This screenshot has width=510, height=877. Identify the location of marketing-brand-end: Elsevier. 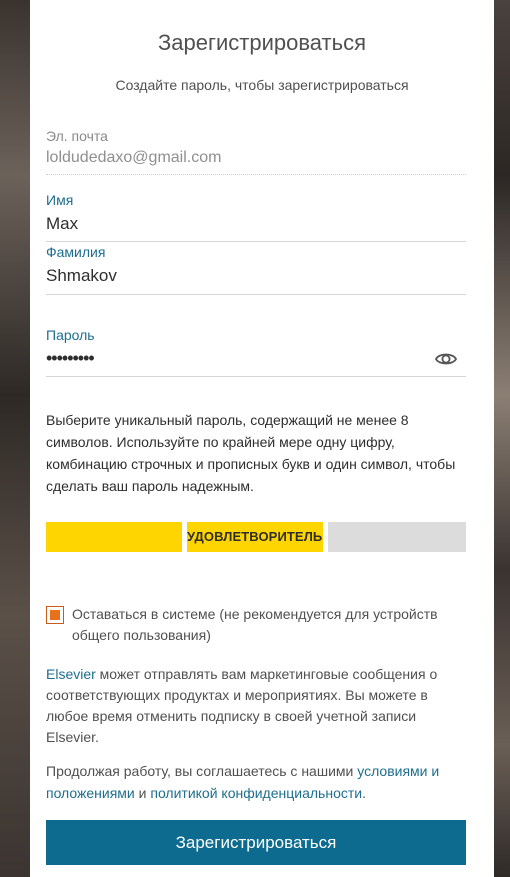
(71, 737).